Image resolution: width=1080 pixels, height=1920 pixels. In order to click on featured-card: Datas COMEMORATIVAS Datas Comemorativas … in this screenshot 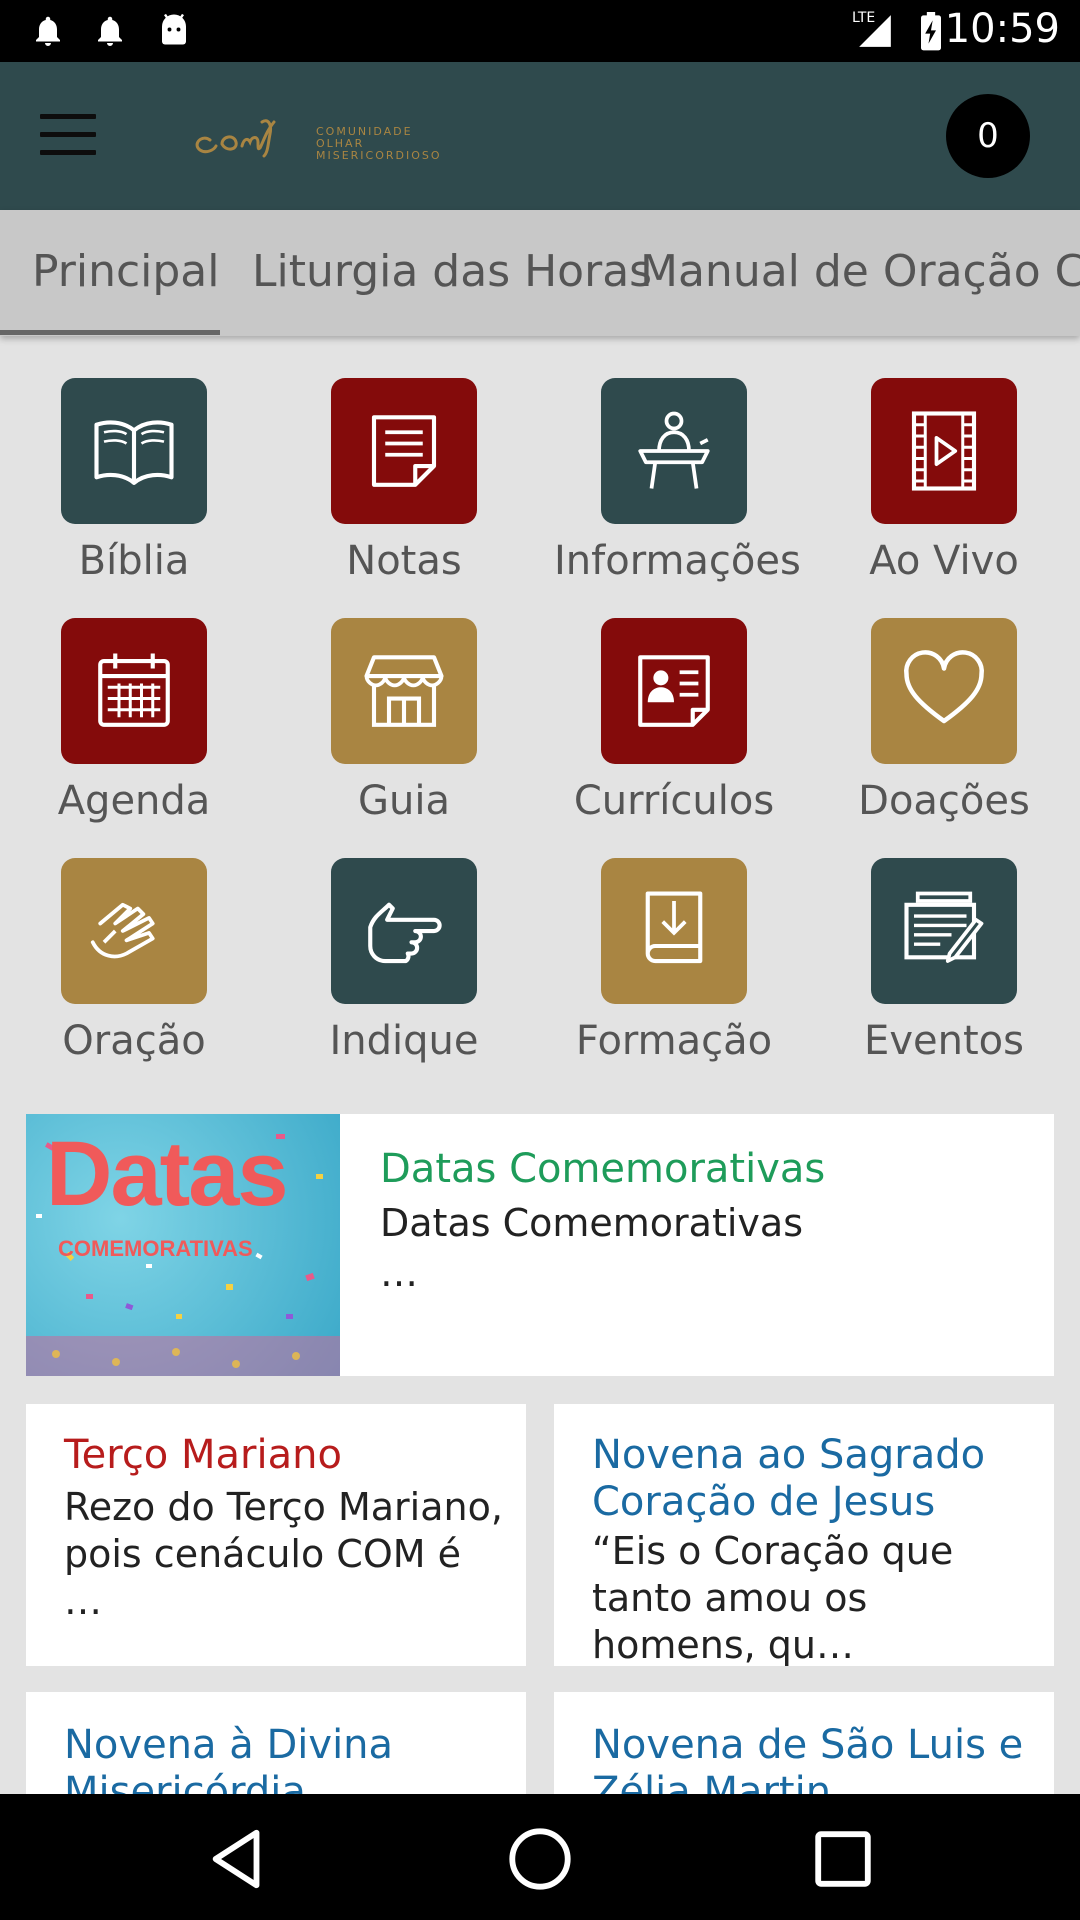, I will do `click(540, 1245)`.